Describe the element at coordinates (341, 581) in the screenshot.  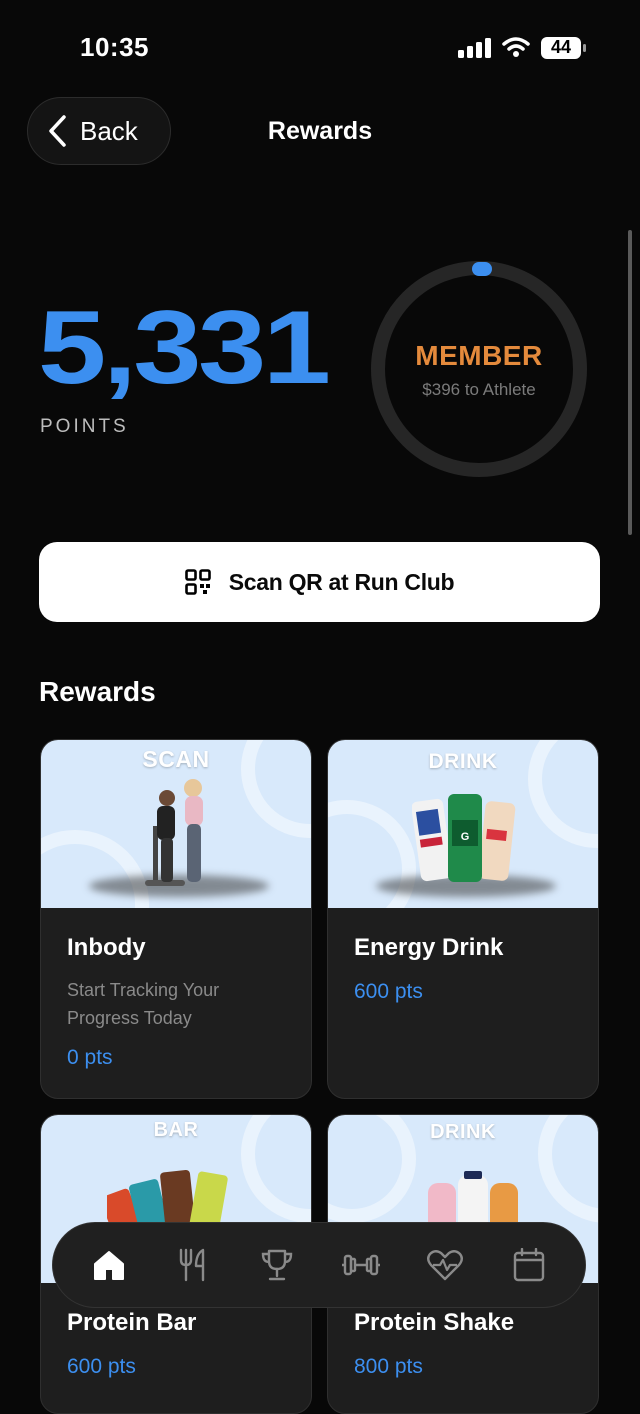
I see `scan-qr-label: Scan QR at Run Club` at that location.